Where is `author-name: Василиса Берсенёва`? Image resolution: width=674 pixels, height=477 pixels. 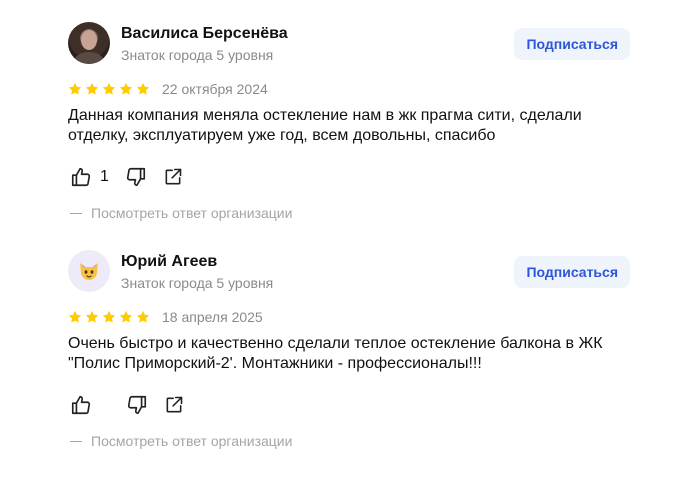
author-name: Василиса Берсенёва is located at coordinates (204, 34).